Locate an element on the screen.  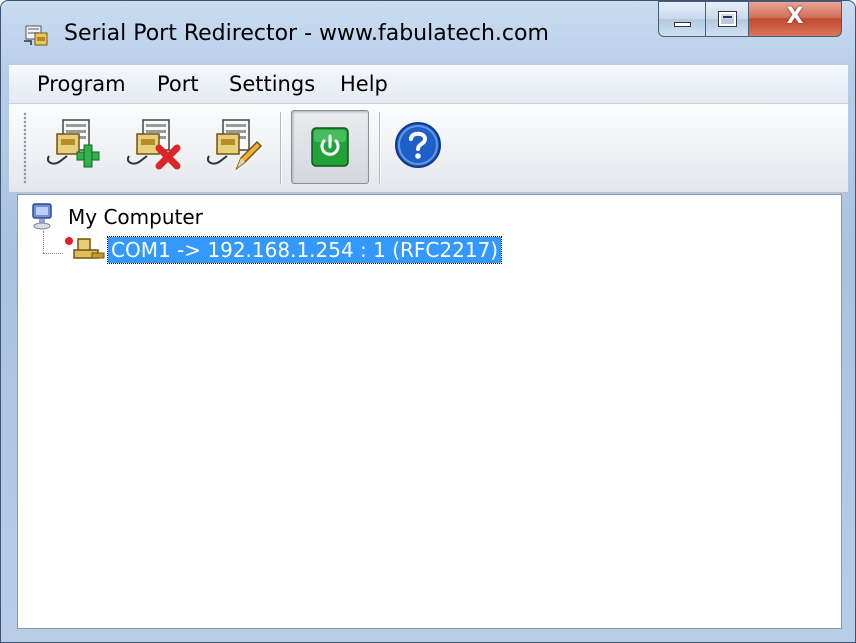
edit-port-button is located at coordinates (235, 146).